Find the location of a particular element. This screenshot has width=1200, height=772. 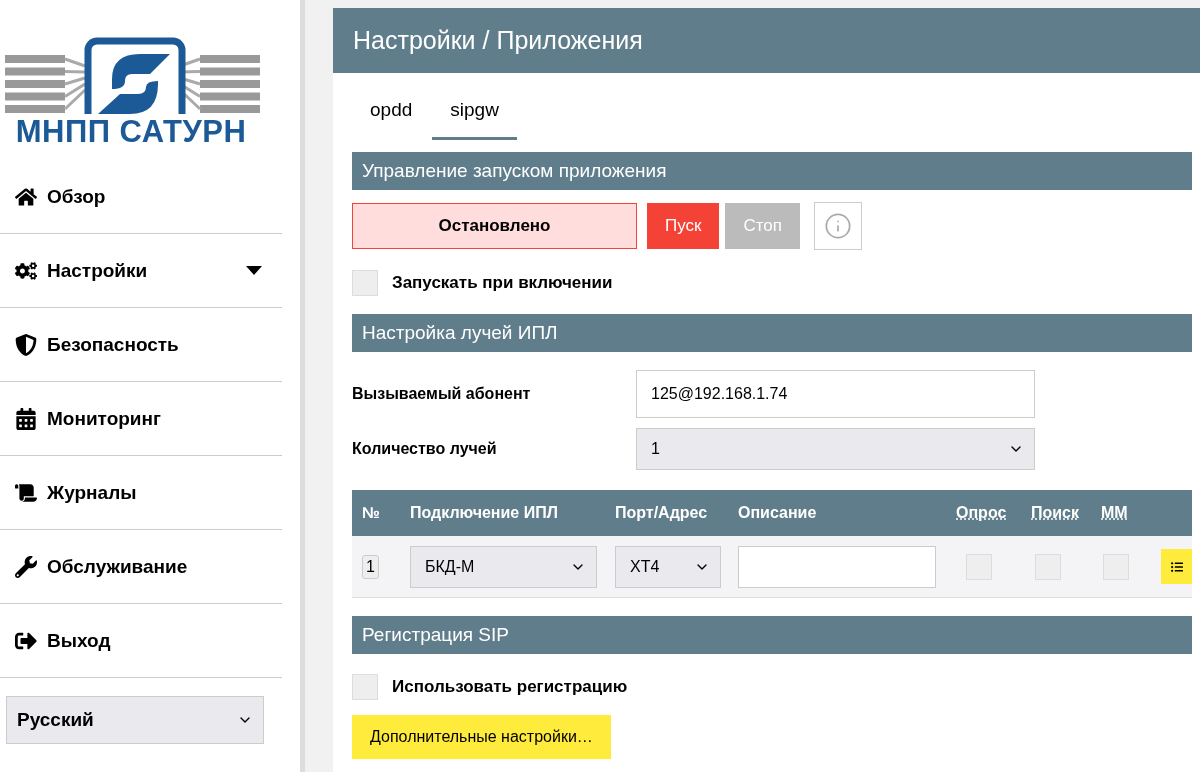

shield-icon is located at coordinates (26, 344).